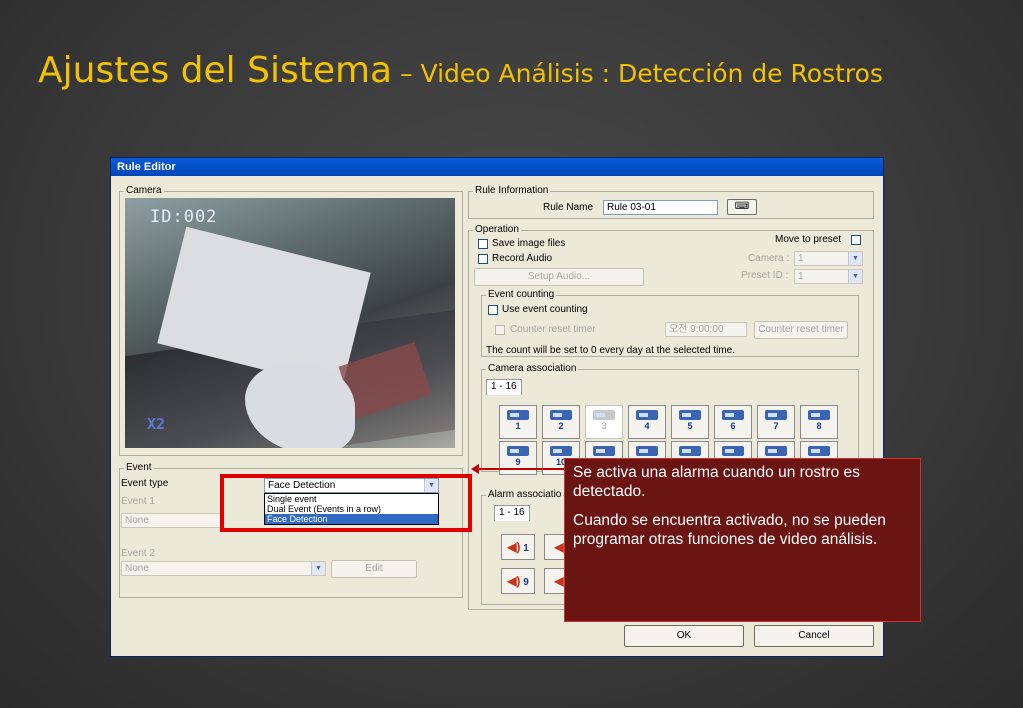  What do you see at coordinates (144, 191) in the screenshot?
I see `camera-group-label: Camera` at bounding box center [144, 191].